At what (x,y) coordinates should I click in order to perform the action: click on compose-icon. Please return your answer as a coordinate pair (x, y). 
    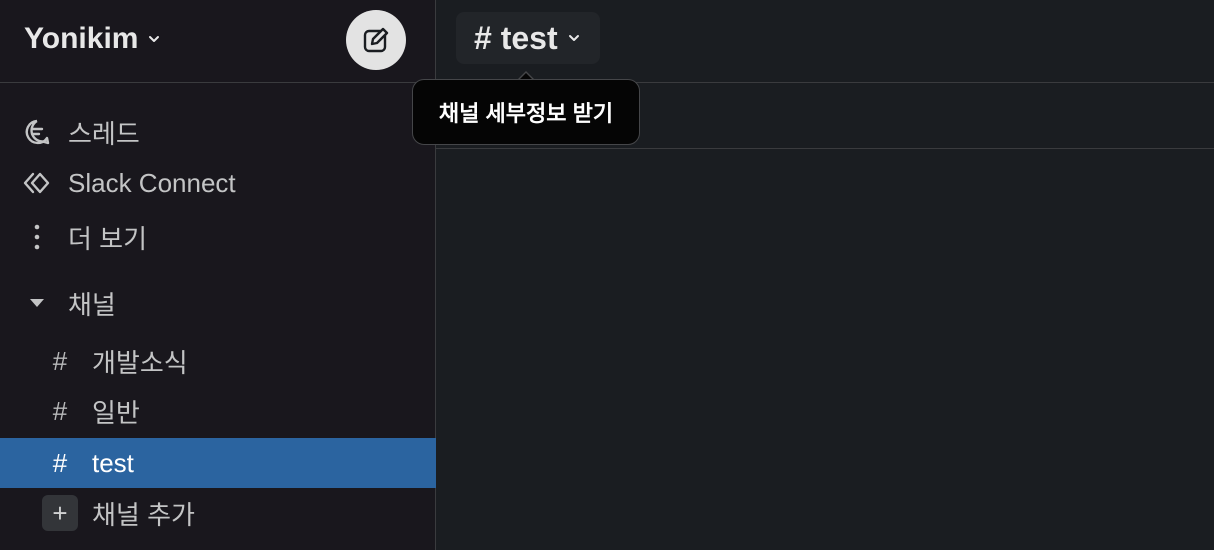
    Looking at the image, I should click on (376, 40).